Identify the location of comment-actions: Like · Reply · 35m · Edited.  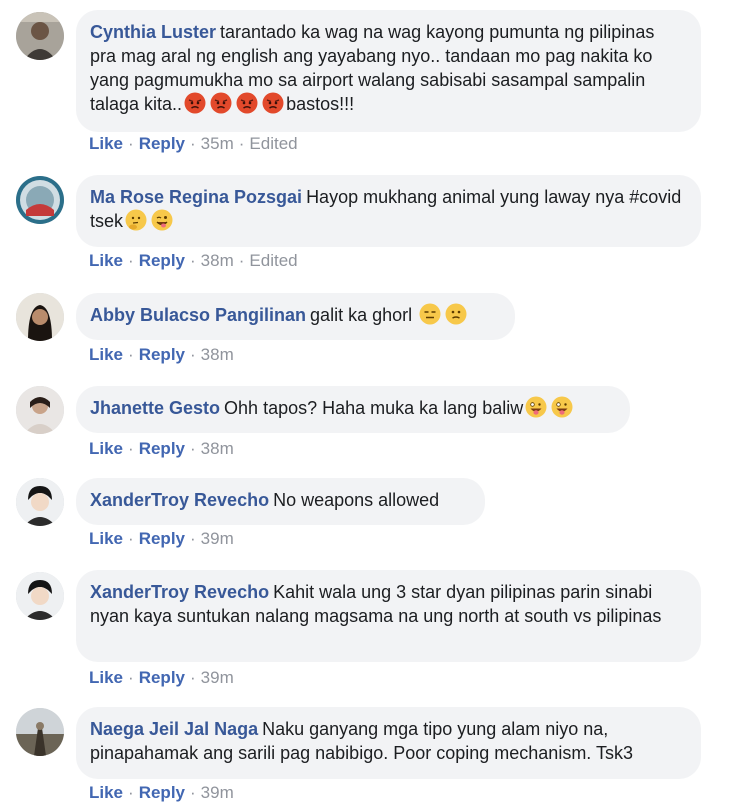
(193, 144).